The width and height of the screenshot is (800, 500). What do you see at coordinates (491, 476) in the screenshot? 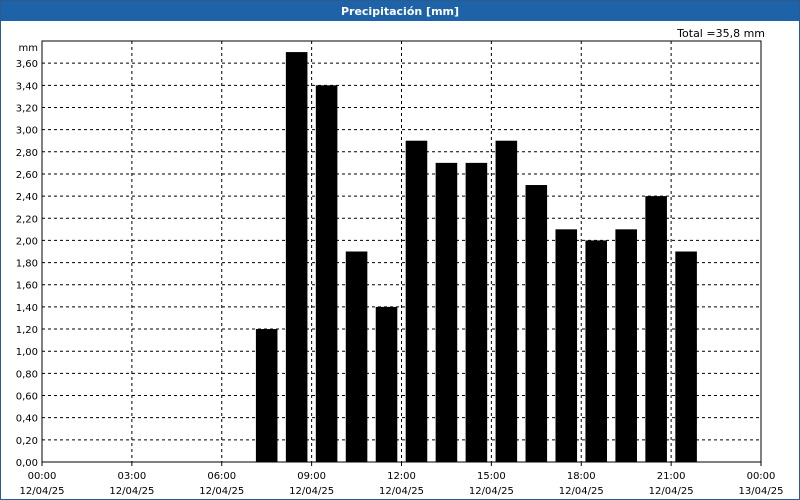
I see `x-tick-time: 15:00` at bounding box center [491, 476].